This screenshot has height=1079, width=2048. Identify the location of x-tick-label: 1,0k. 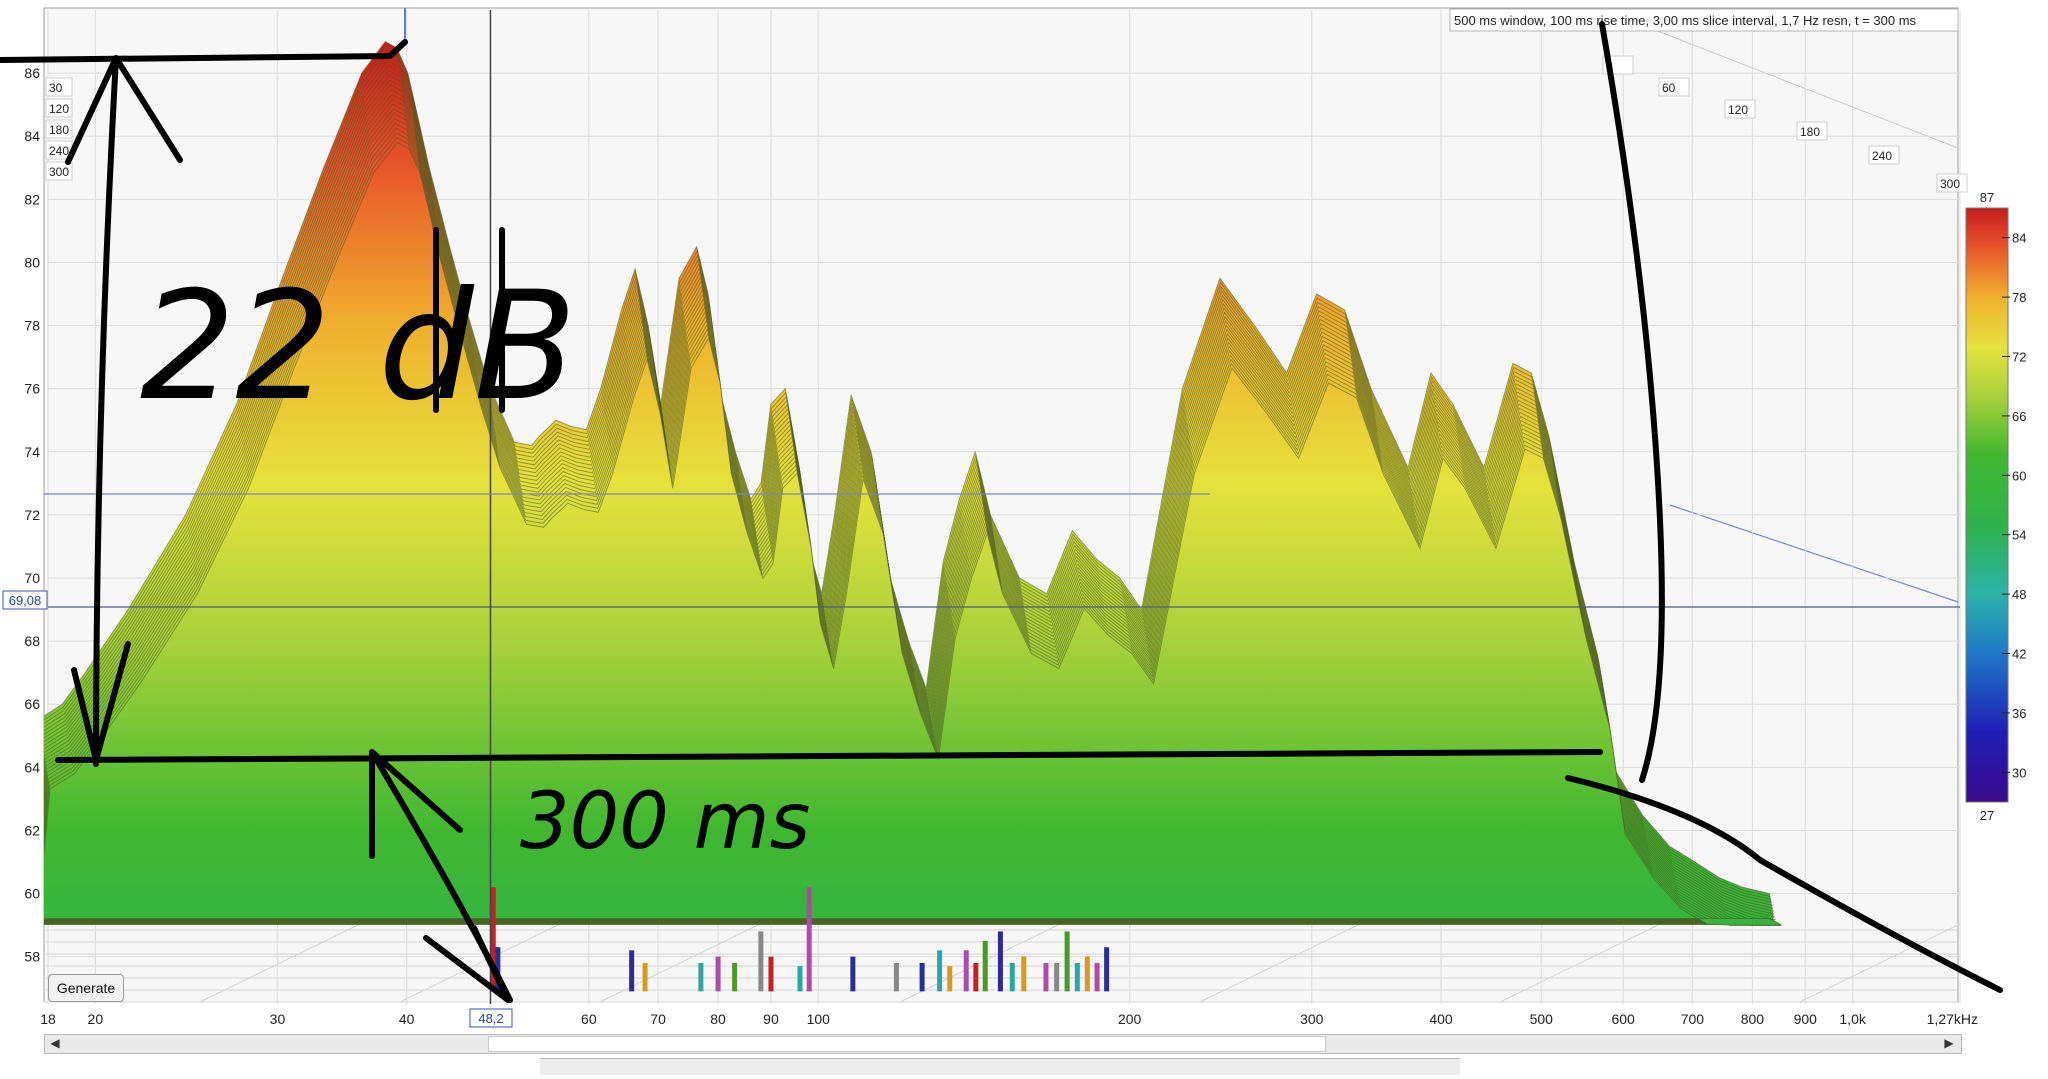
(1852, 1019).